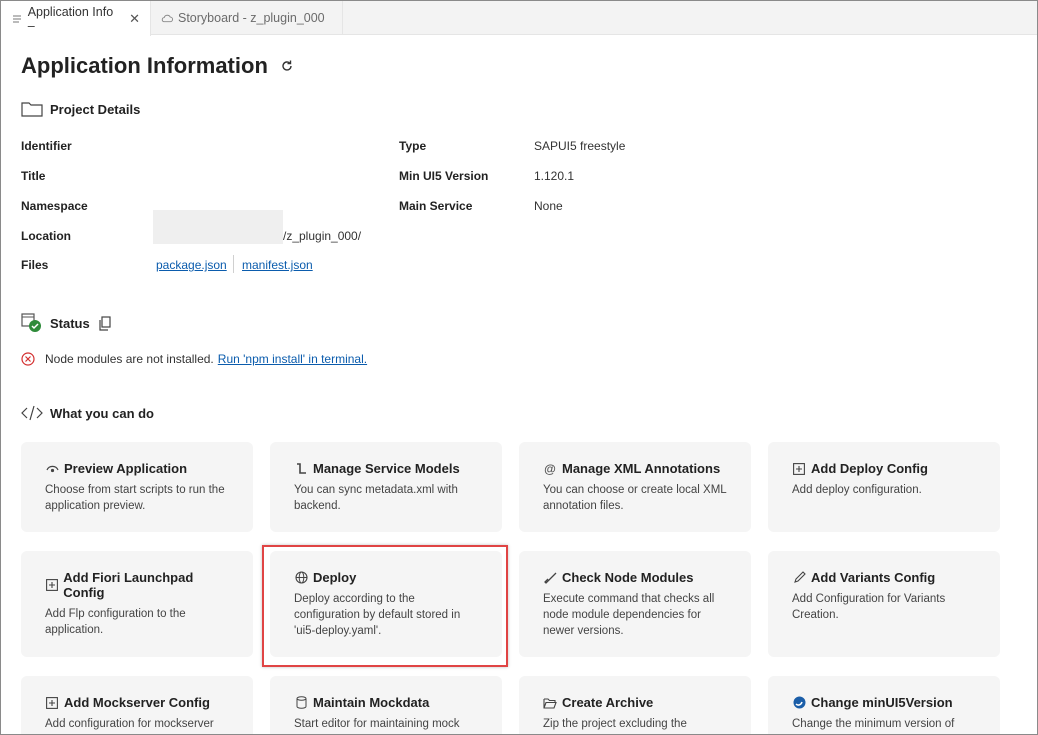  I want to click on database-icon, so click(301, 703).